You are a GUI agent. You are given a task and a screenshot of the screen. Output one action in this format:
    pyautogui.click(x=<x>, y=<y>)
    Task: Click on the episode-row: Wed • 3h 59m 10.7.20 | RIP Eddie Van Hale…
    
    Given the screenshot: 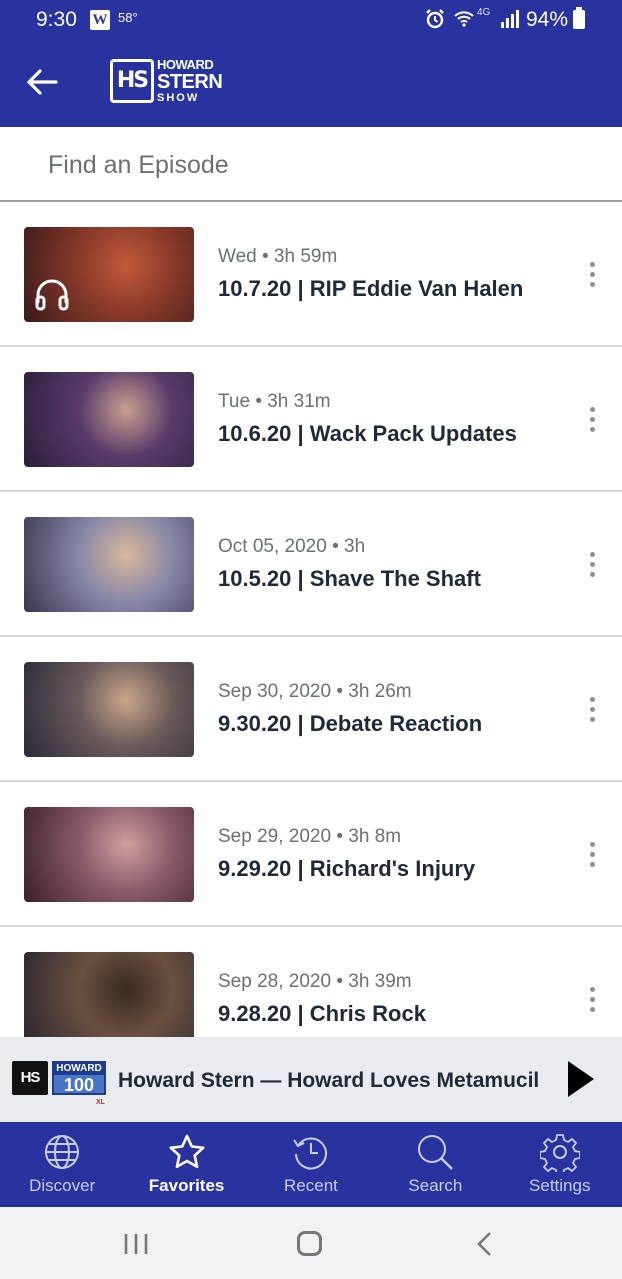 What is the action you would take?
    pyautogui.click(x=311, y=274)
    